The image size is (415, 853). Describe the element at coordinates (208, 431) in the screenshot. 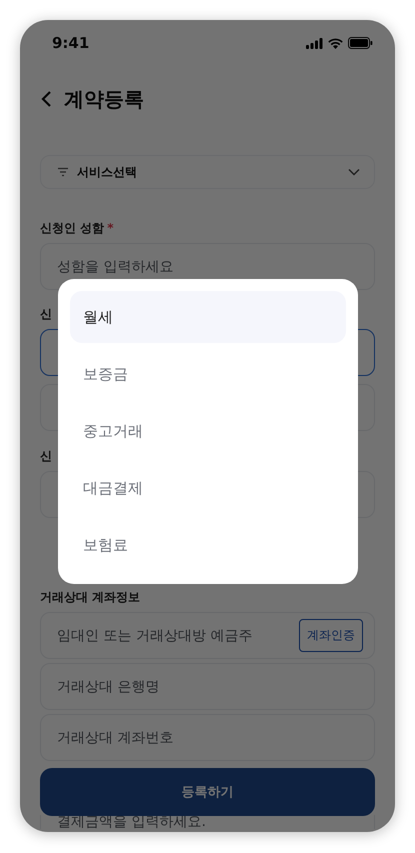

I see `option-item: 중고거래` at that location.